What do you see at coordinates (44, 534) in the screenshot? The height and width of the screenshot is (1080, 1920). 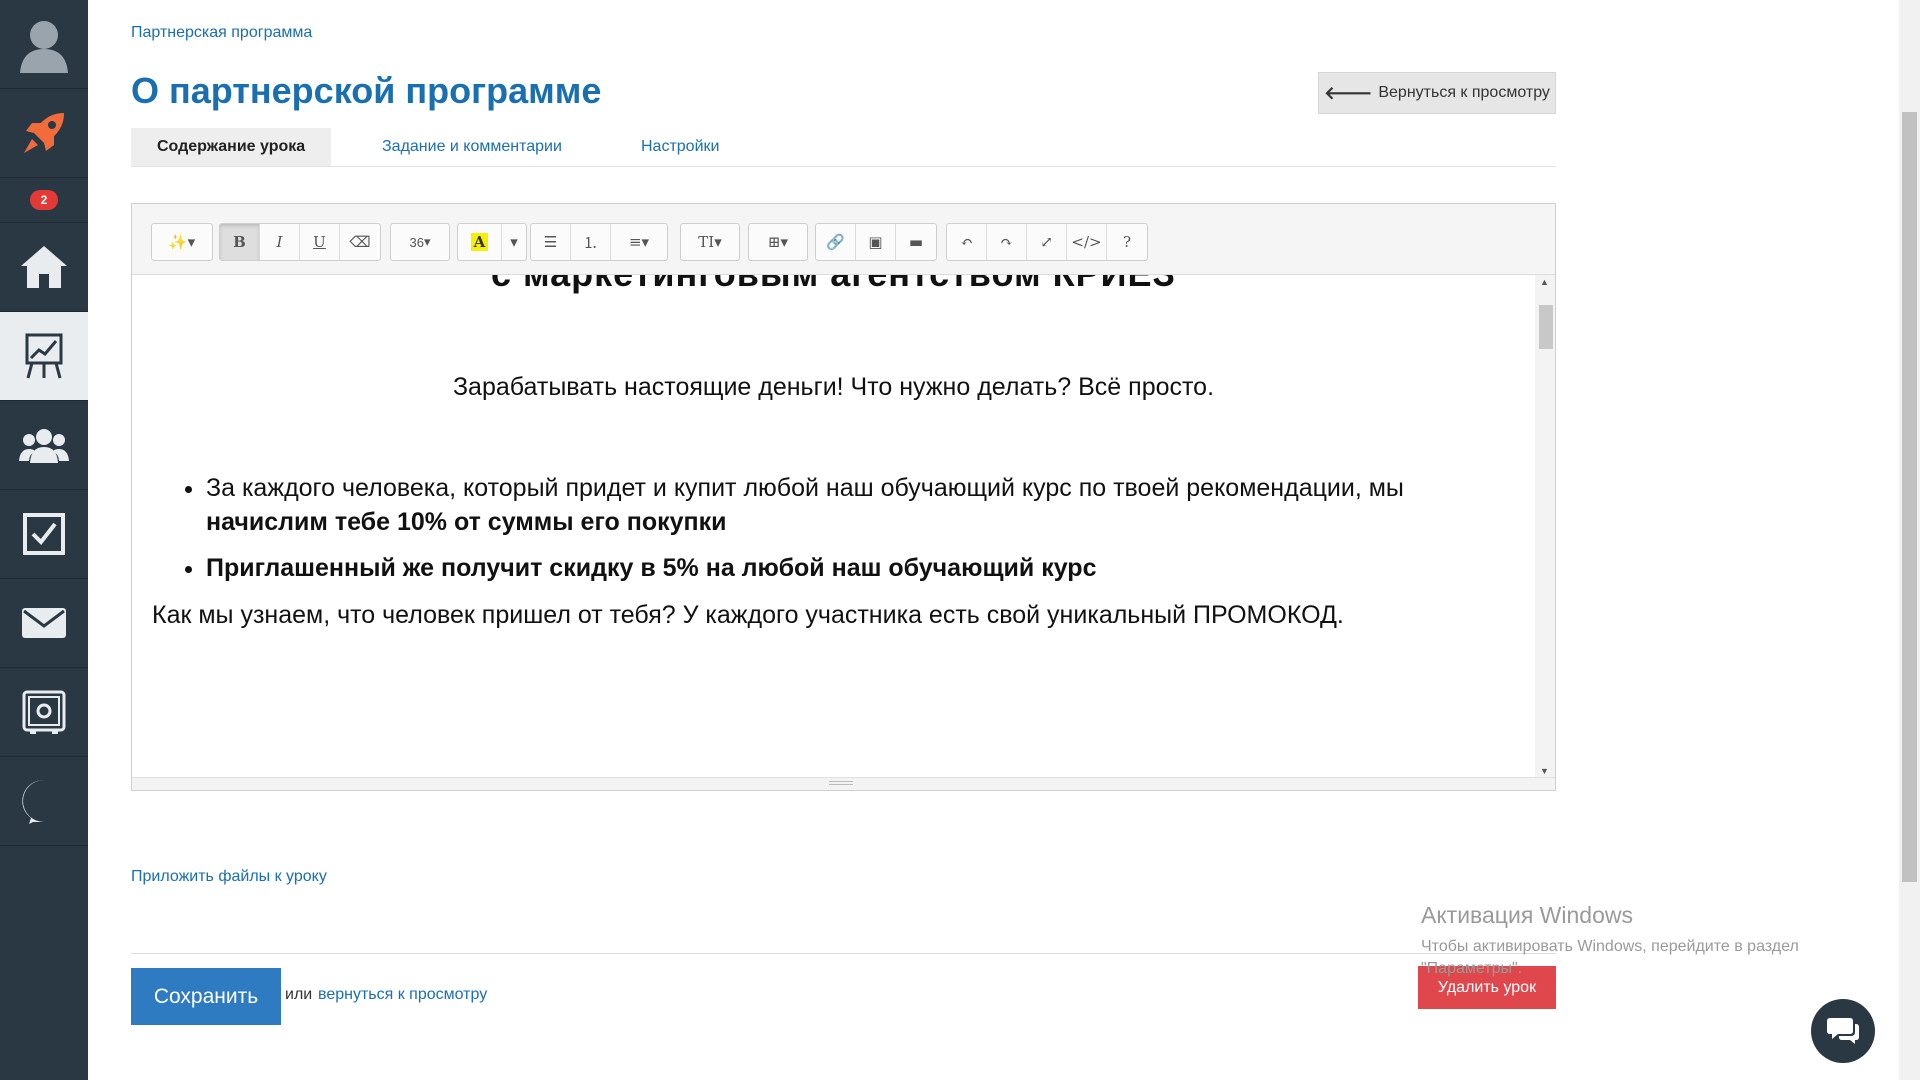 I see `sidebar-item-tasks` at bounding box center [44, 534].